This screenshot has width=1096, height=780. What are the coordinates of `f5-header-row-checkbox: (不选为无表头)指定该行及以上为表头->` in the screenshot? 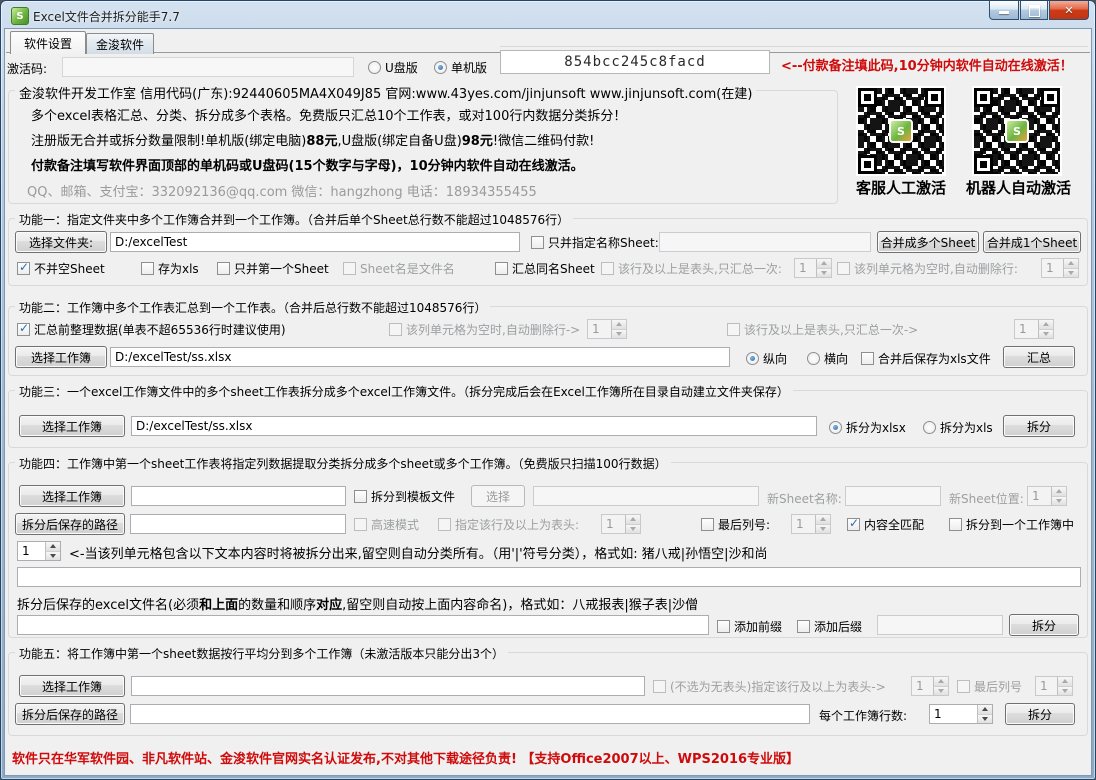 It's located at (769, 686).